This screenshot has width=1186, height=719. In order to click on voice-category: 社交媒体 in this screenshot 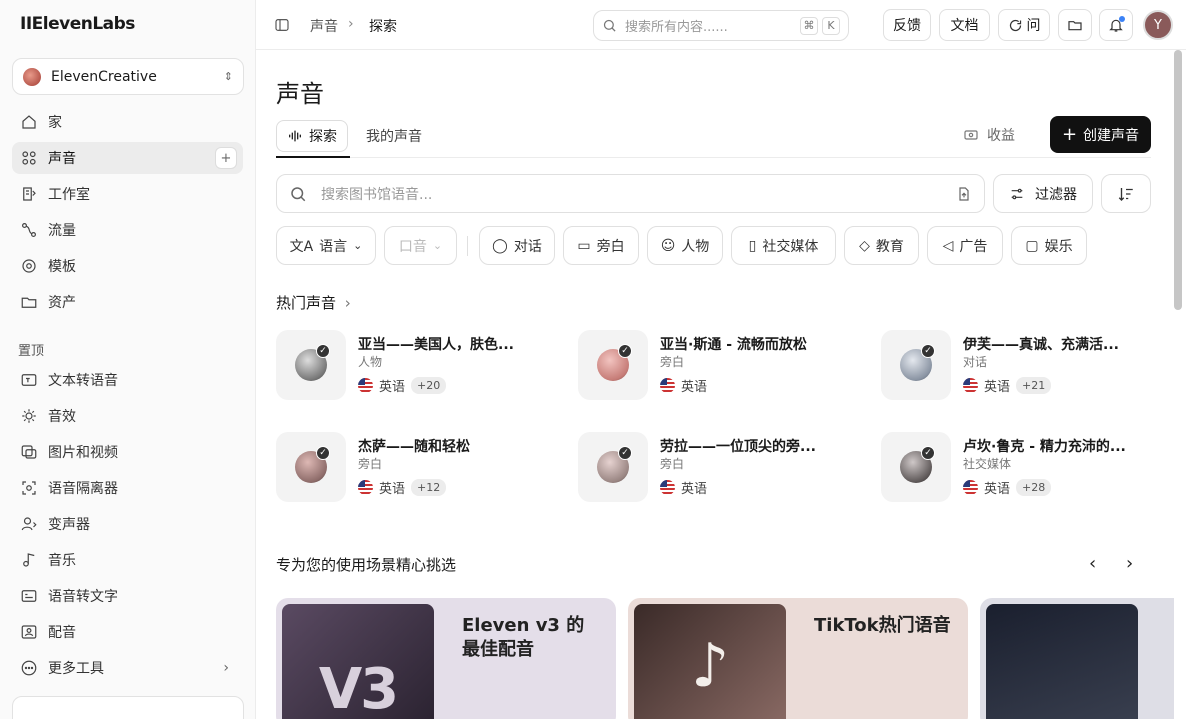, I will do `click(987, 464)`.